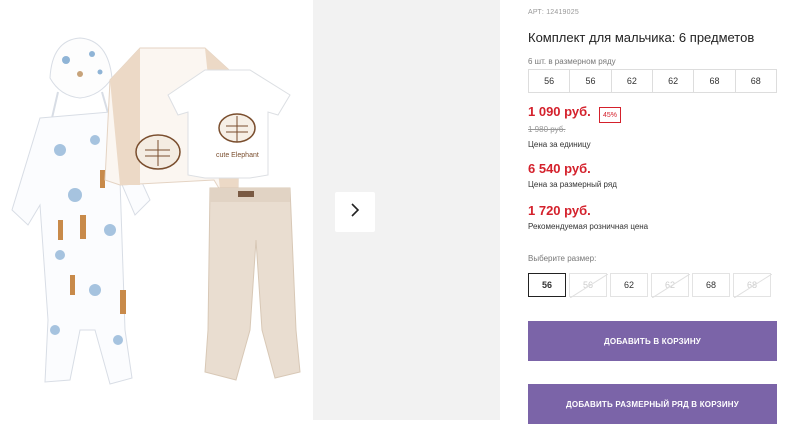 This screenshot has height=432, width=800. I want to click on unit-price: 1 090 руб., so click(559, 111).